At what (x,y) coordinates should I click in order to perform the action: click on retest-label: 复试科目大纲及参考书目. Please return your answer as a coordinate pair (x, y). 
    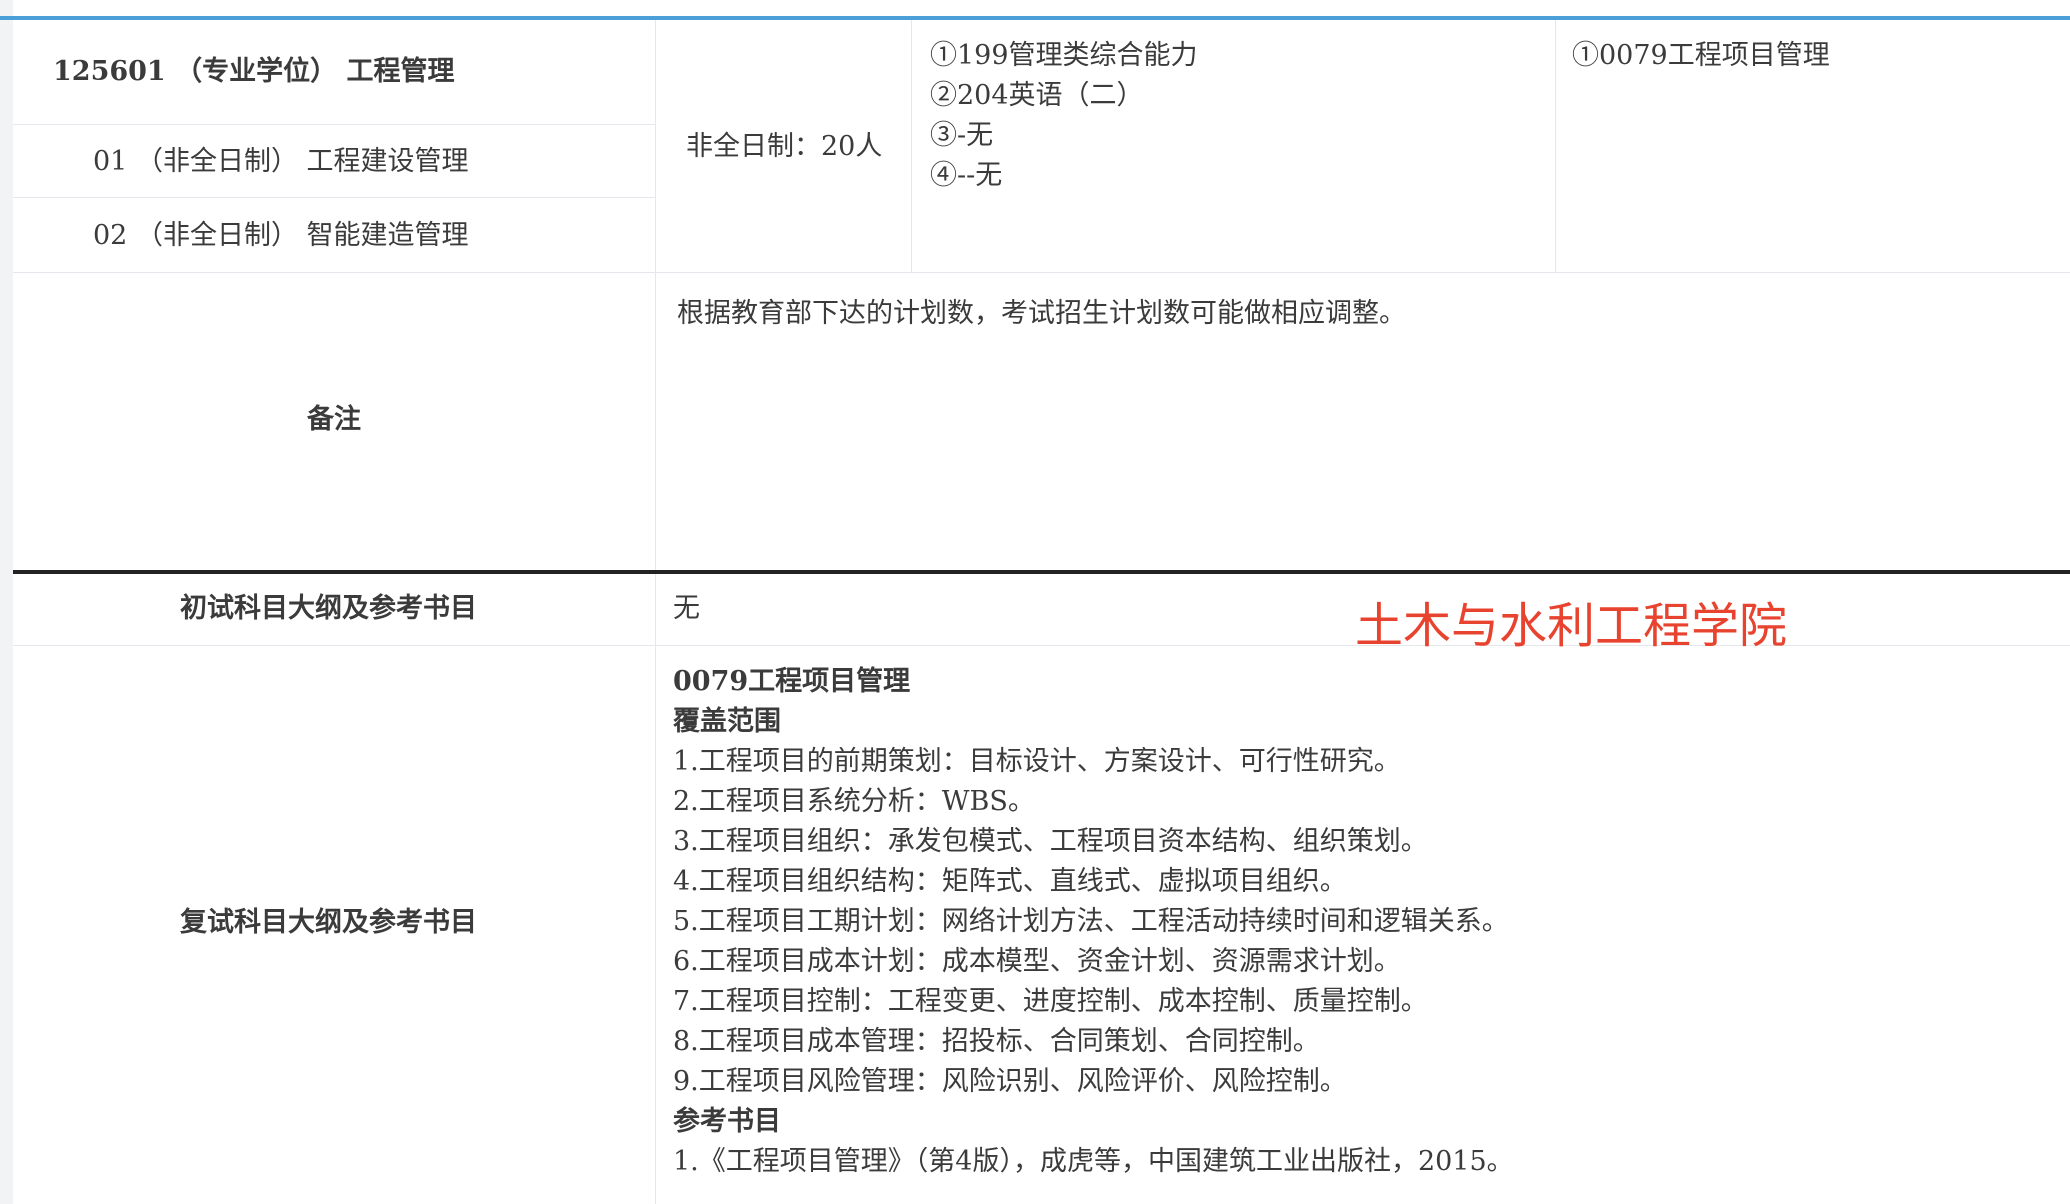
    Looking at the image, I should click on (328, 922).